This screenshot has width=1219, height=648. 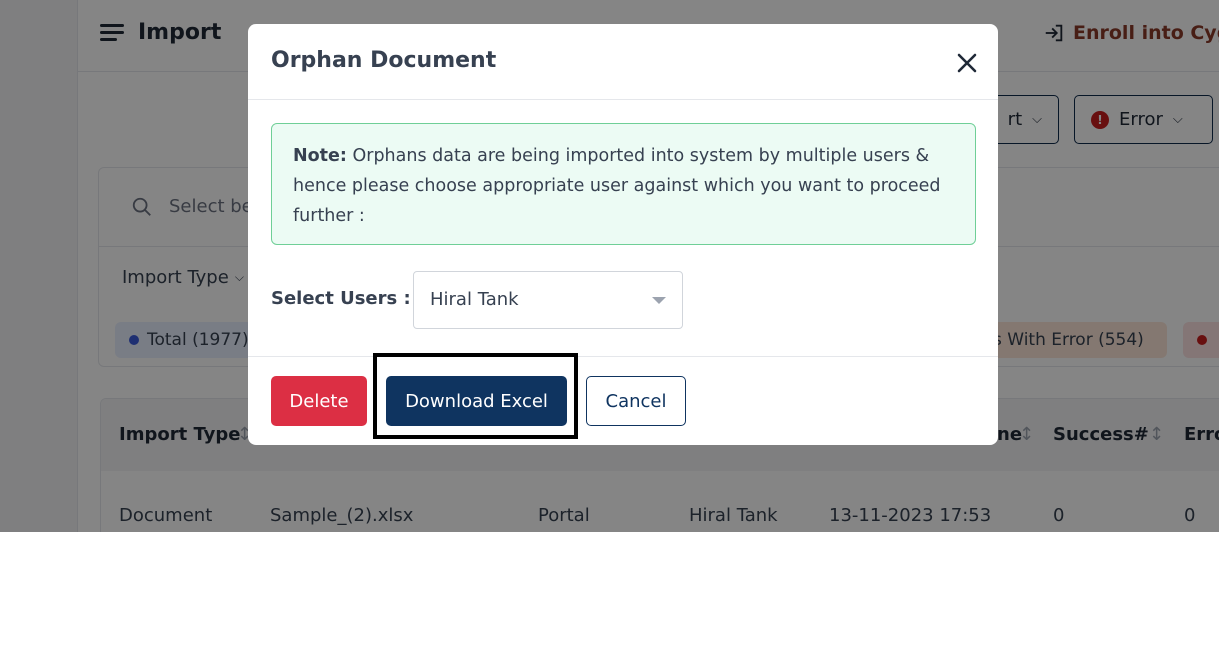 I want to click on modal-header: Orphan Document, so click(x=623, y=62).